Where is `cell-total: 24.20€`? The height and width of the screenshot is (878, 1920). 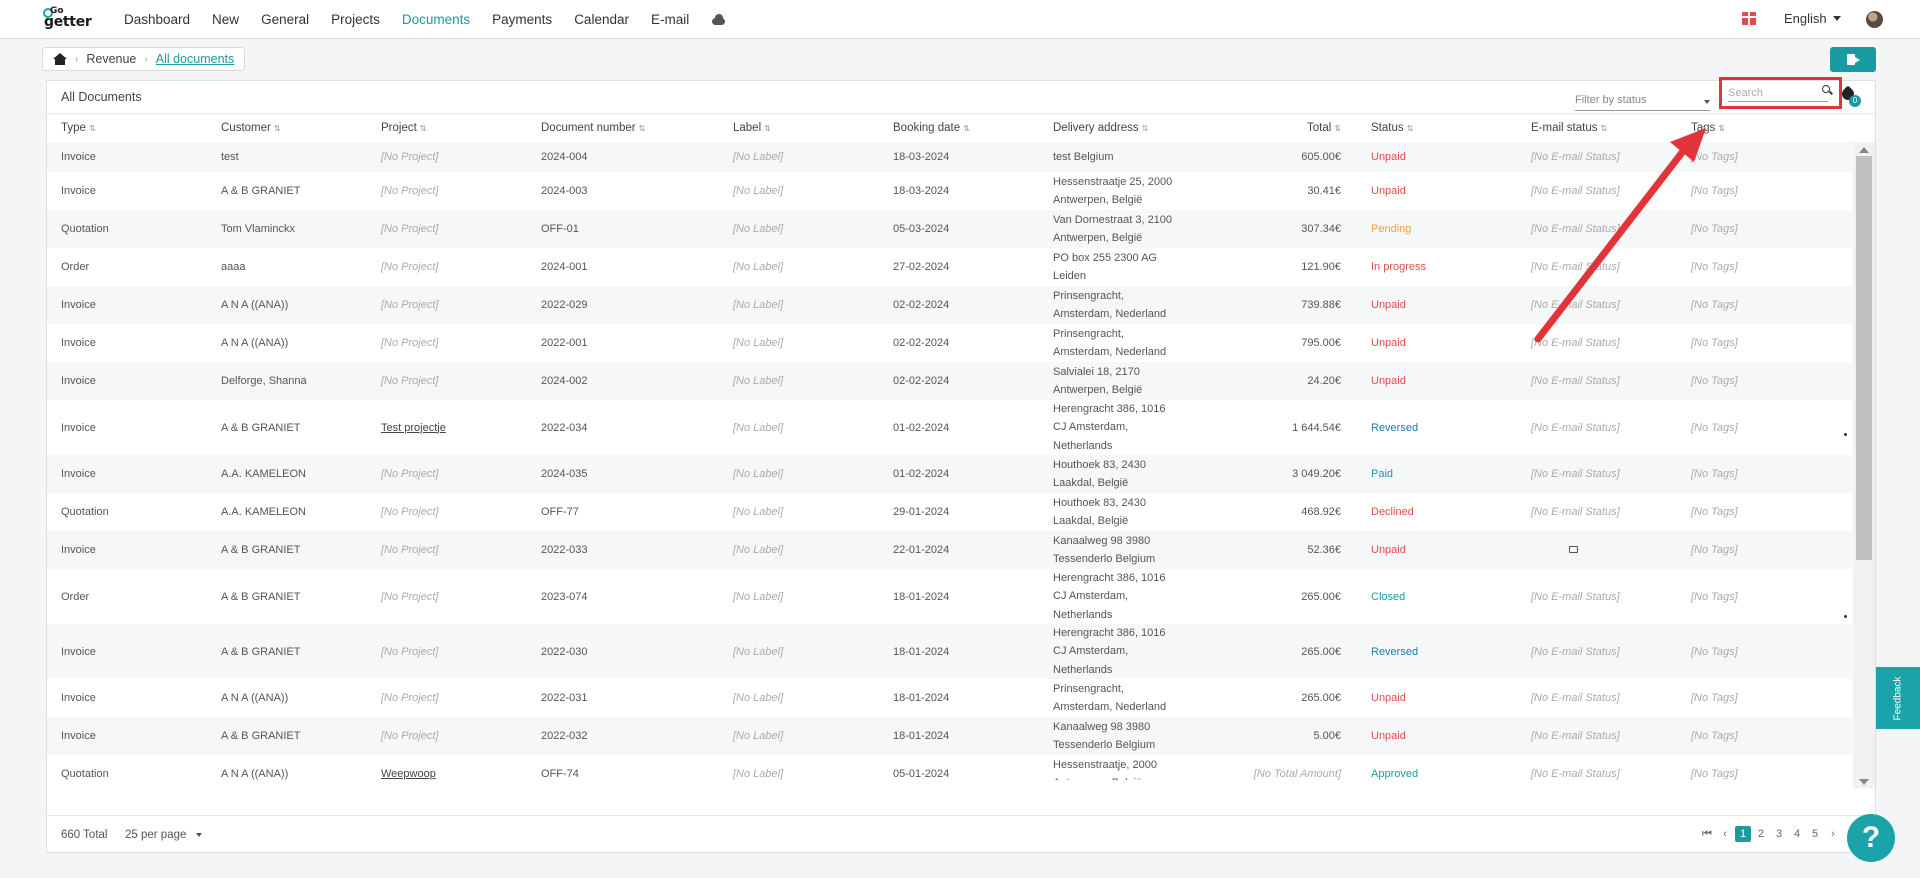 cell-total: 24.20€ is located at coordinates (1324, 381).